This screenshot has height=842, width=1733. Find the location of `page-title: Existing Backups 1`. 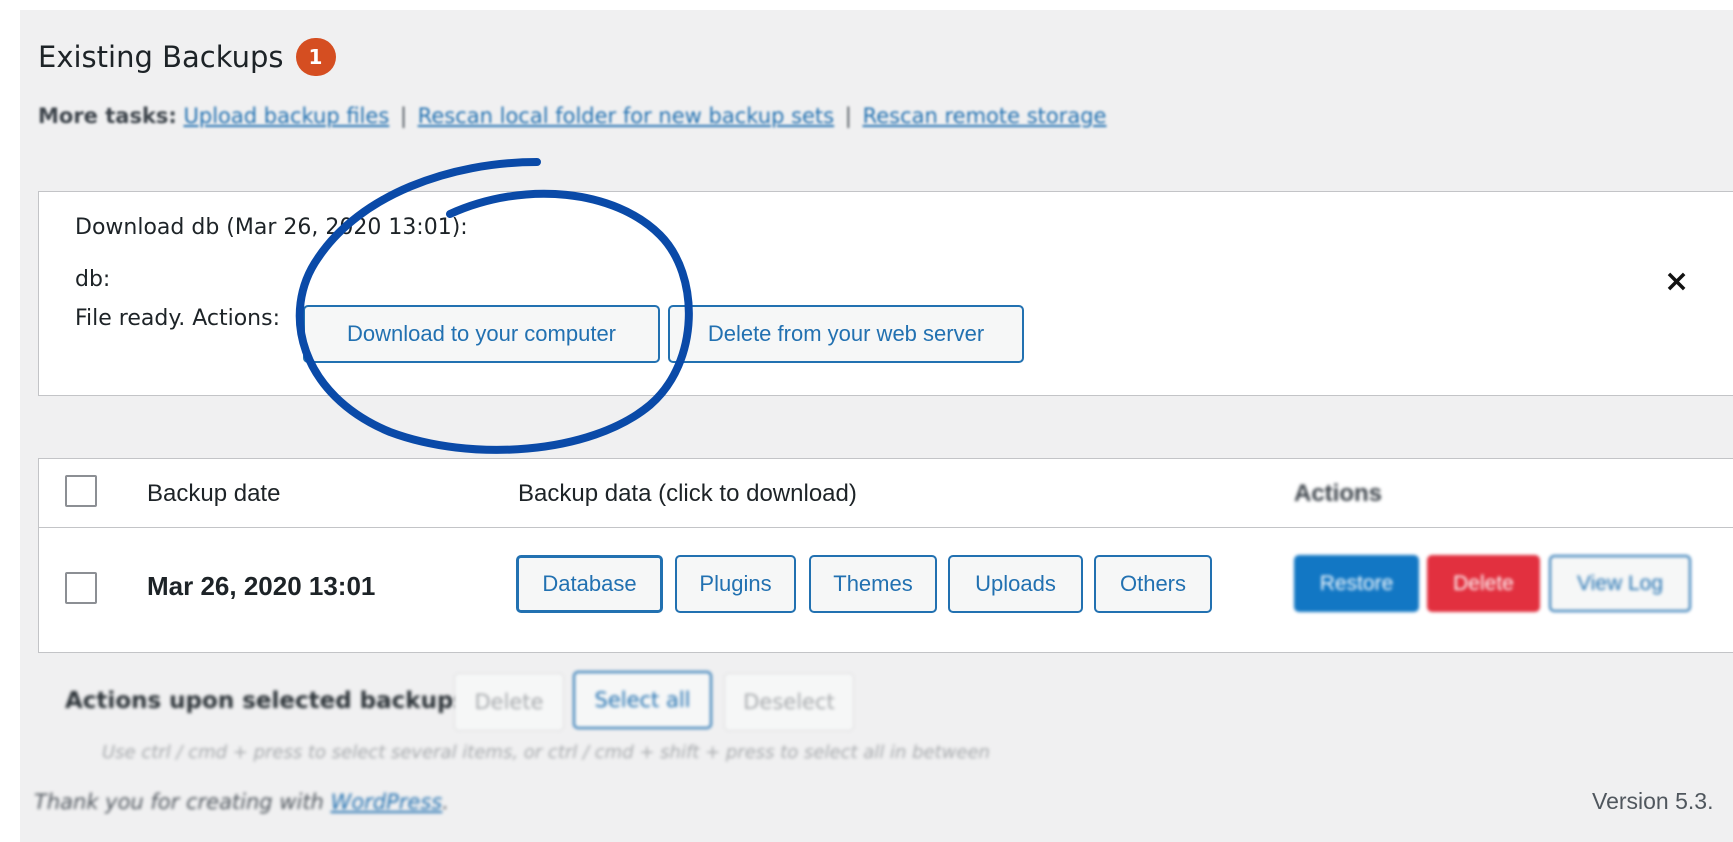

page-title: Existing Backups 1 is located at coordinates (187, 57).